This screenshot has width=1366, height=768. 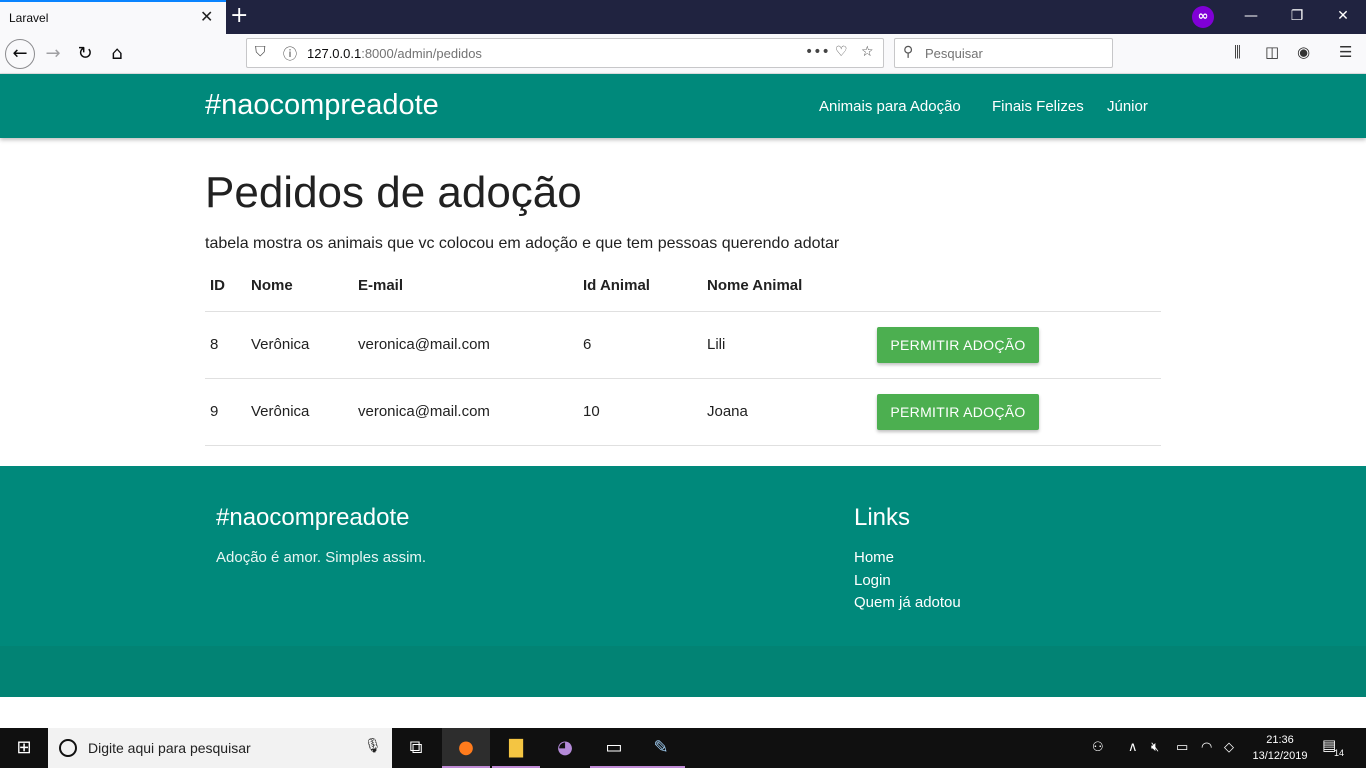 What do you see at coordinates (260, 52) in the screenshot?
I see `shield-icon: ⛉` at bounding box center [260, 52].